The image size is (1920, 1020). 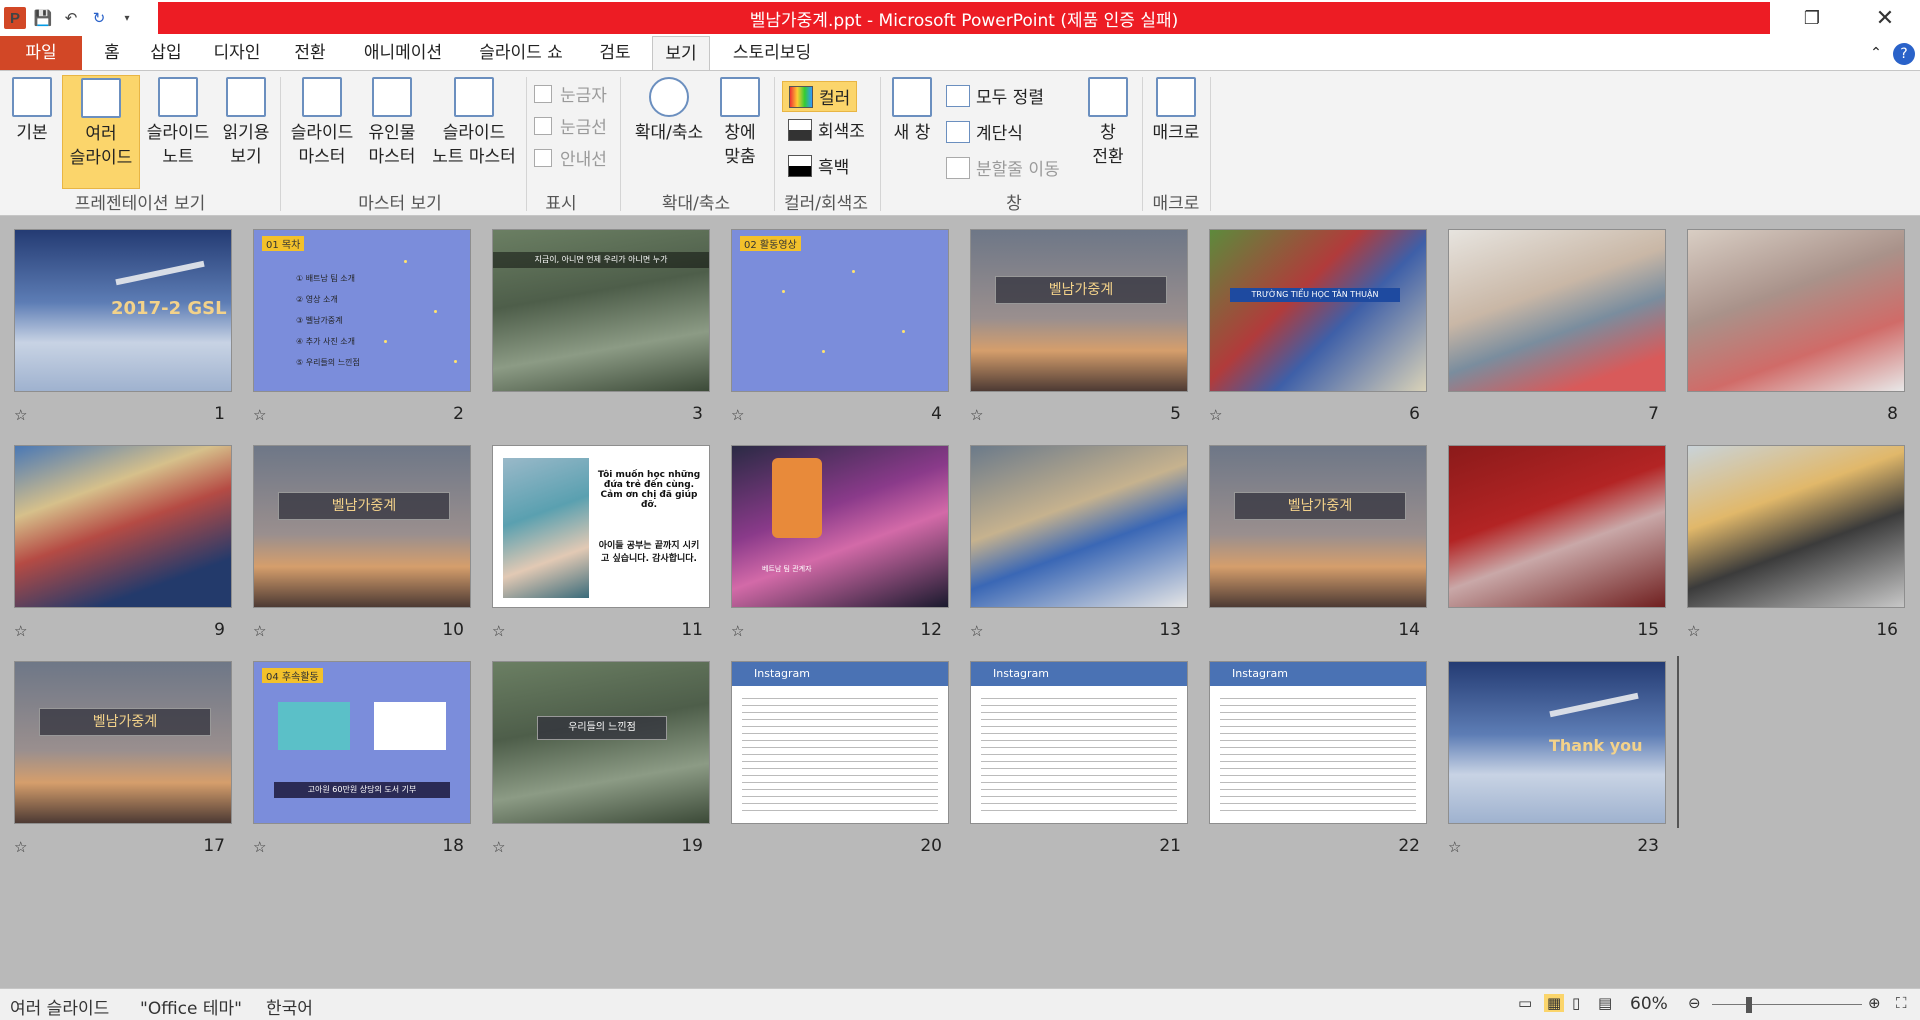 What do you see at coordinates (1576, 1003) in the screenshot?
I see `reading-view-icon: ▯` at bounding box center [1576, 1003].